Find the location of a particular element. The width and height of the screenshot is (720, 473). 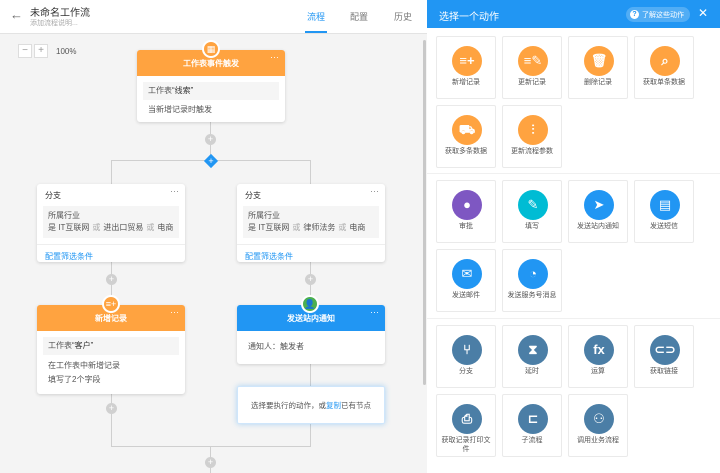

trigger-node: 工作表事件触发 ··· 工作表“线索” 当新增记录时触发 is located at coordinates (211, 86).